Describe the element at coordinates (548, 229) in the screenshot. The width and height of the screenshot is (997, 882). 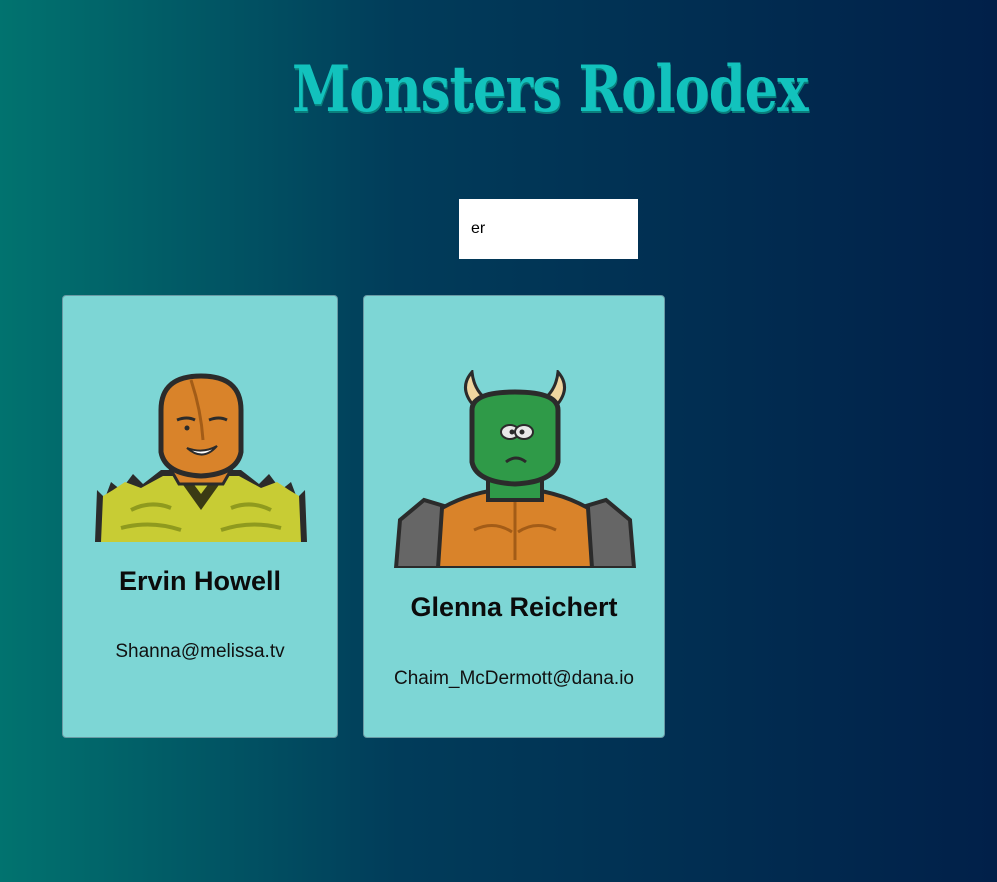
I see `search-input` at that location.